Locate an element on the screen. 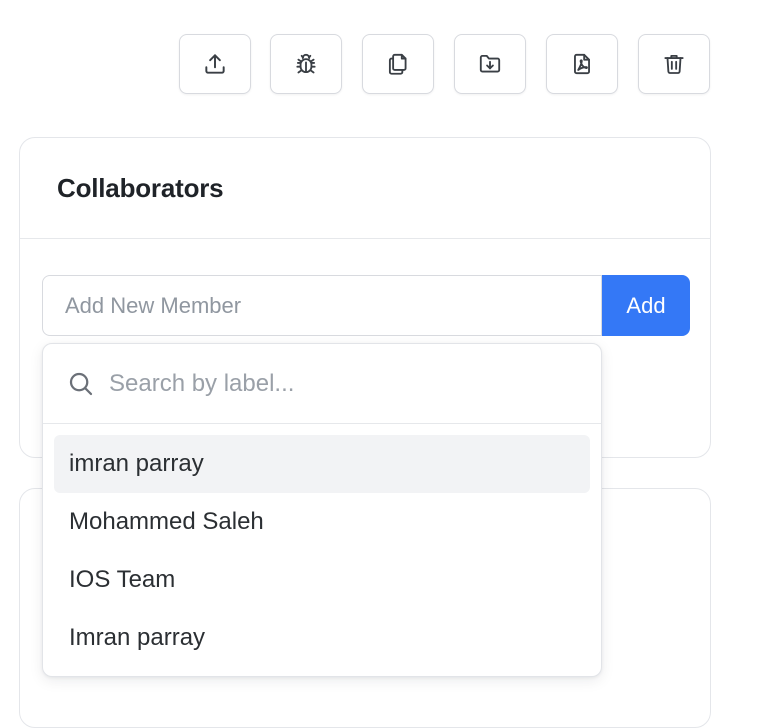 Image resolution: width=770 pixels, height=728 pixels. delete-button is located at coordinates (674, 64).